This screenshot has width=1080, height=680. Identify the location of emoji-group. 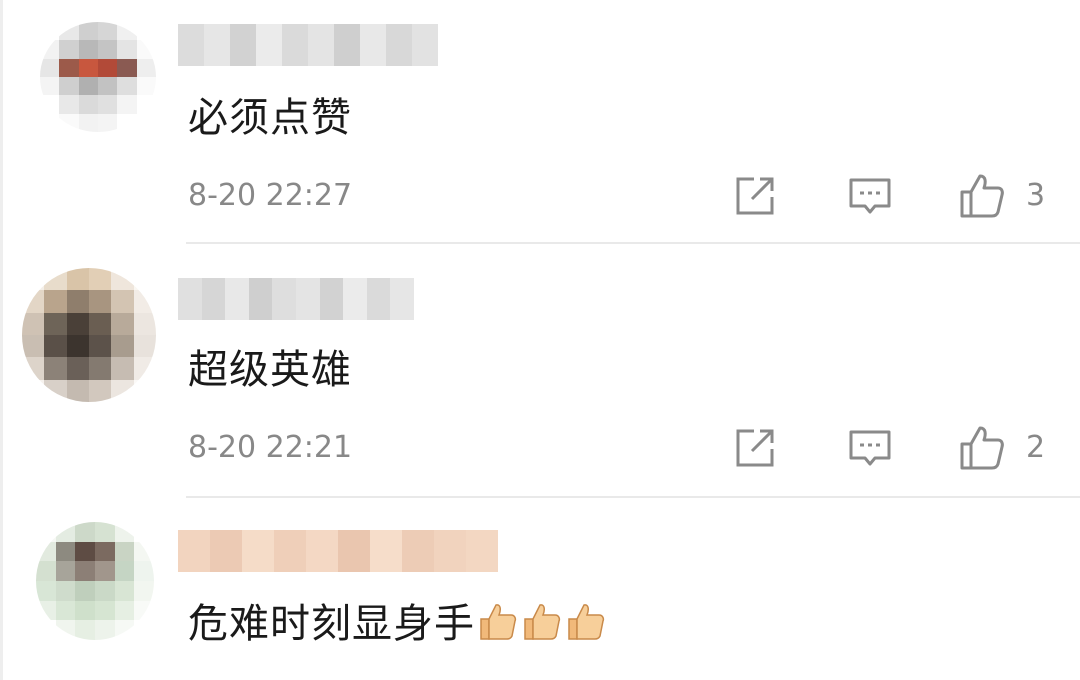
(541, 624).